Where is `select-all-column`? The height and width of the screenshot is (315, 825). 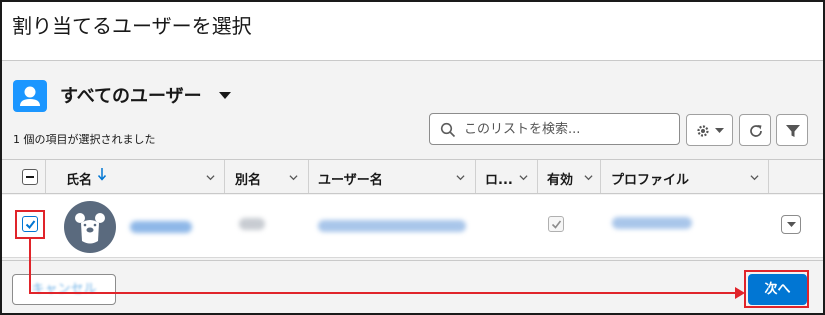
select-all-column is located at coordinates (24, 176).